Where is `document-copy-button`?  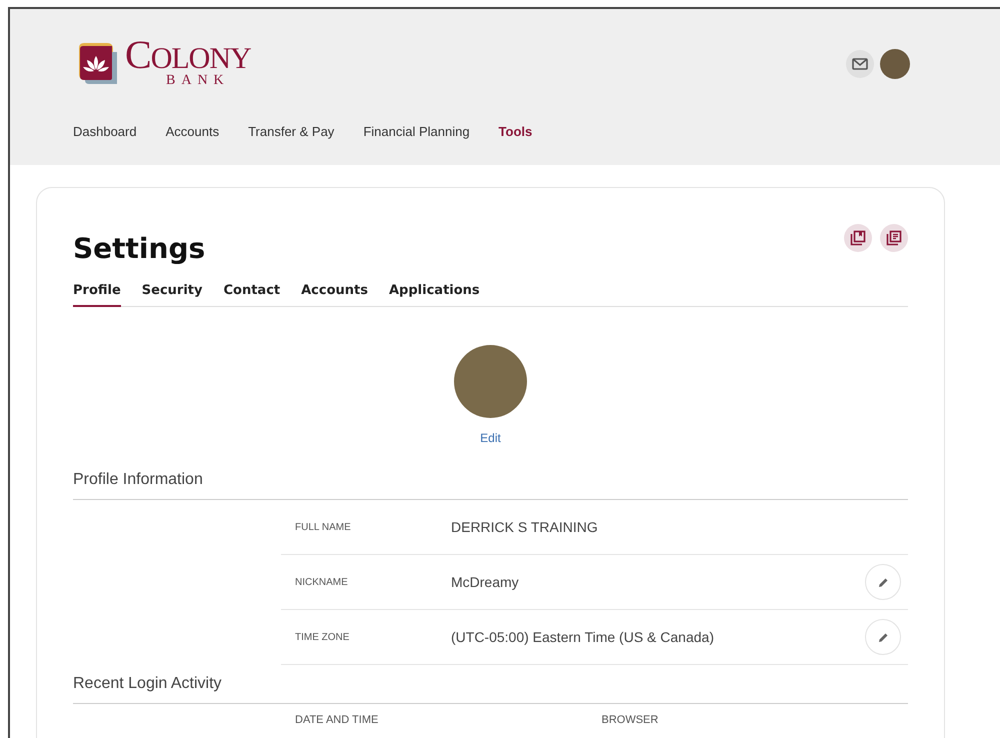 document-copy-button is located at coordinates (894, 238).